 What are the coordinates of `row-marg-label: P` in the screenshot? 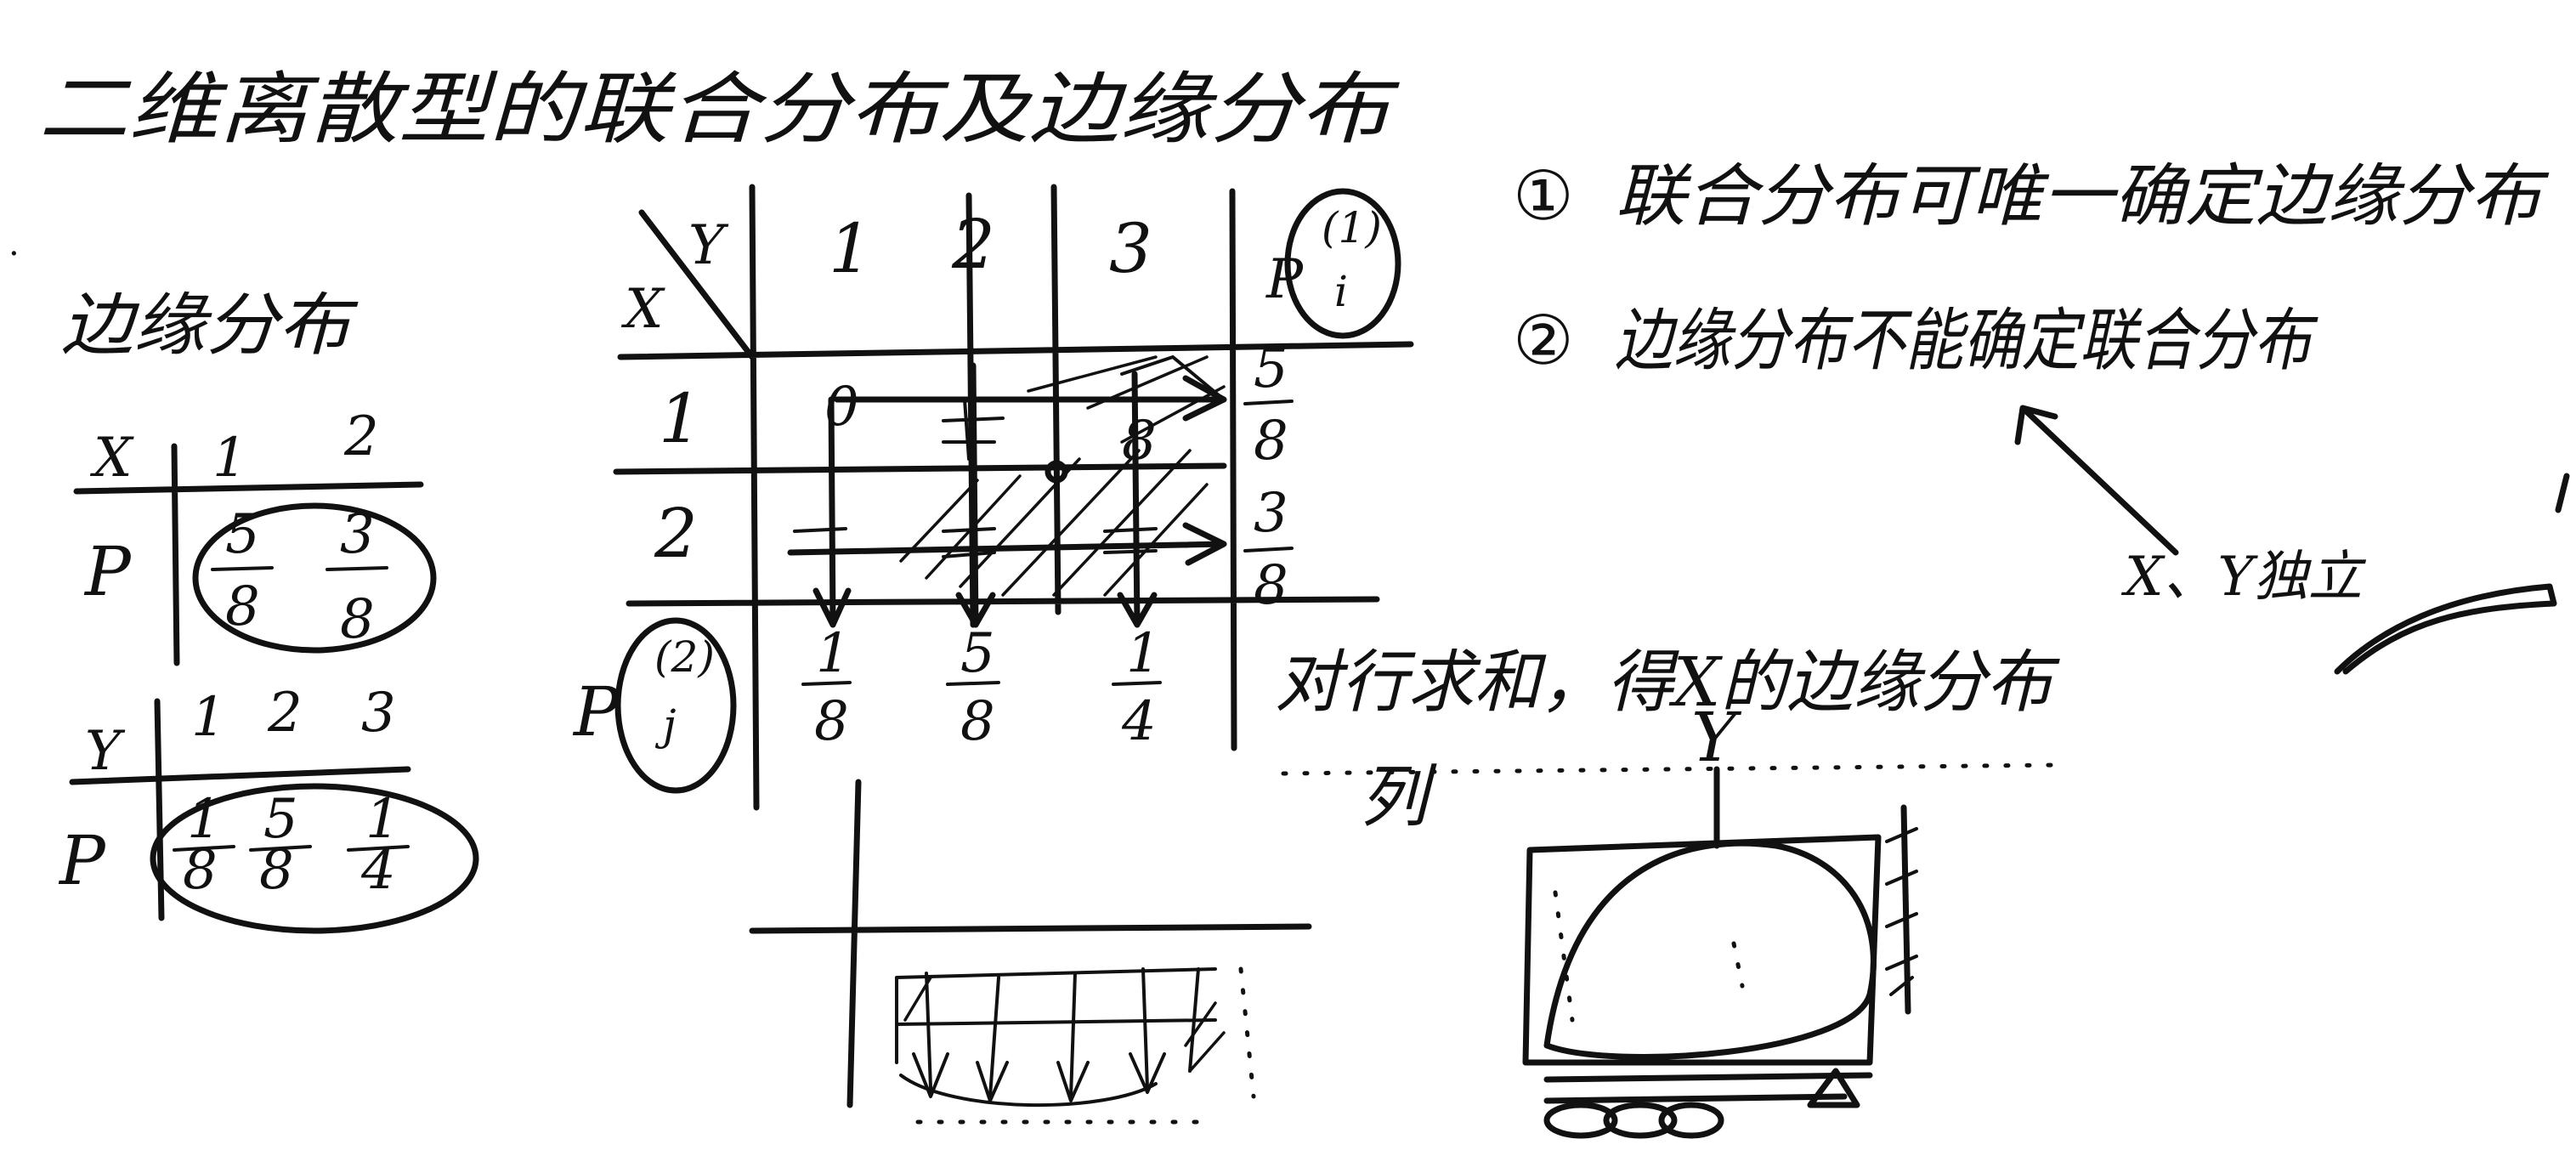 It's located at (1284, 279).